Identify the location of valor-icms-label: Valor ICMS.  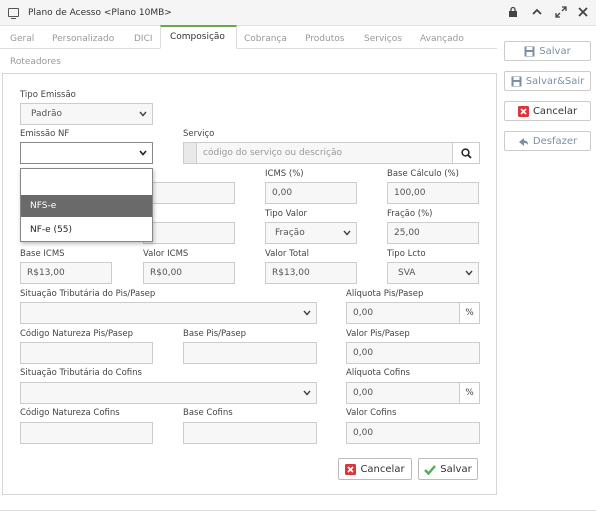
(166, 254).